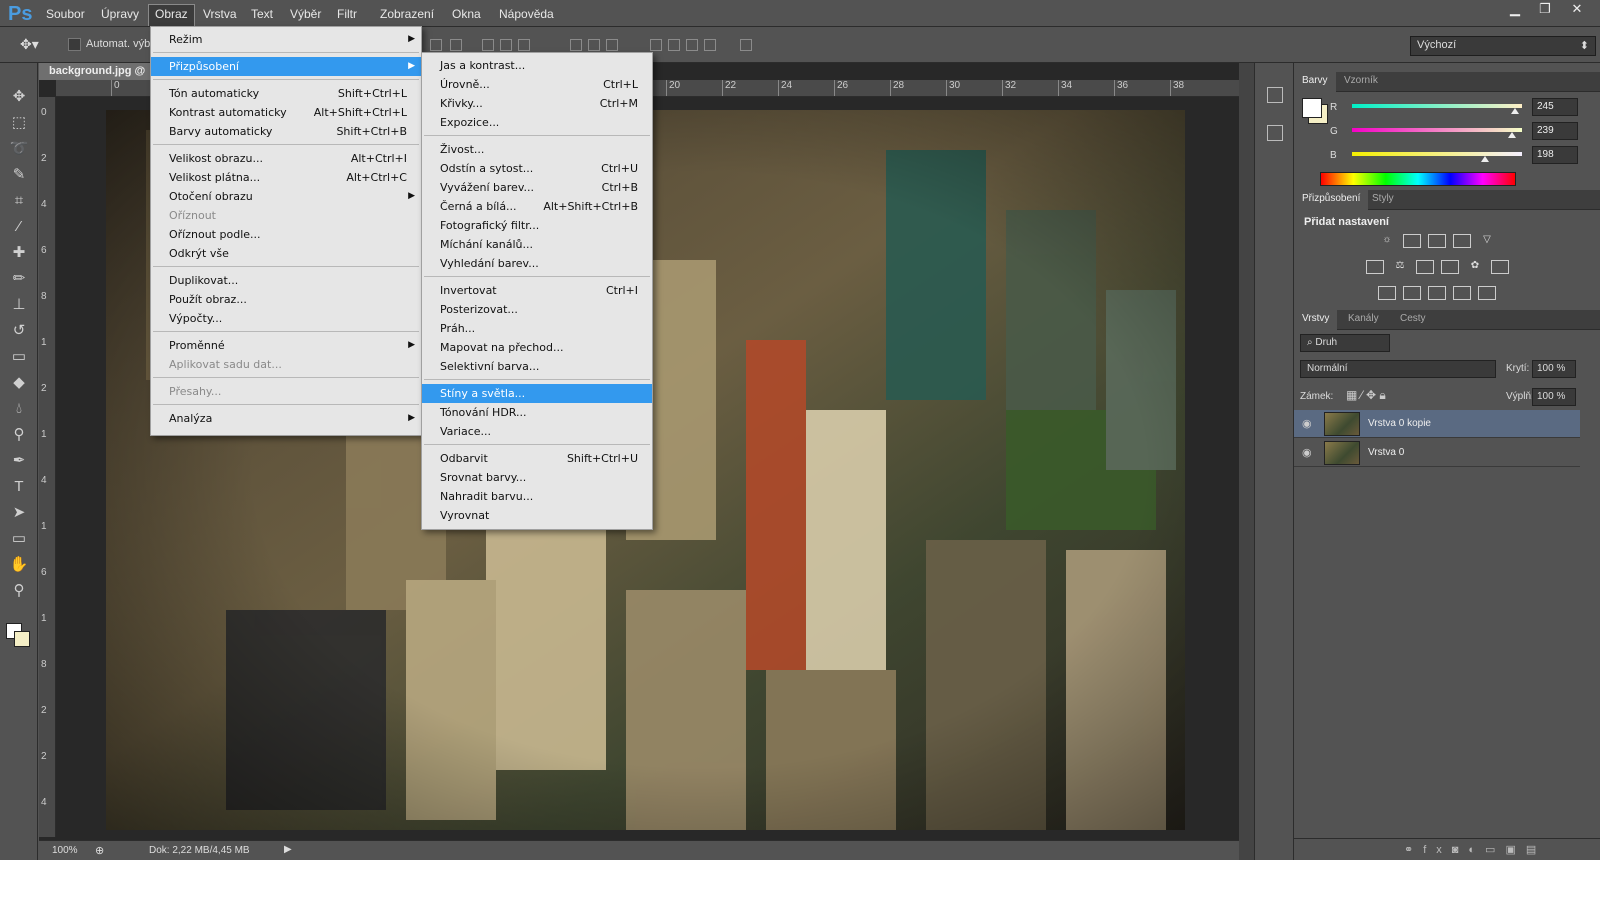  Describe the element at coordinates (1400, 267) in the screenshot. I see `color-balance-icon: ⚖` at that location.